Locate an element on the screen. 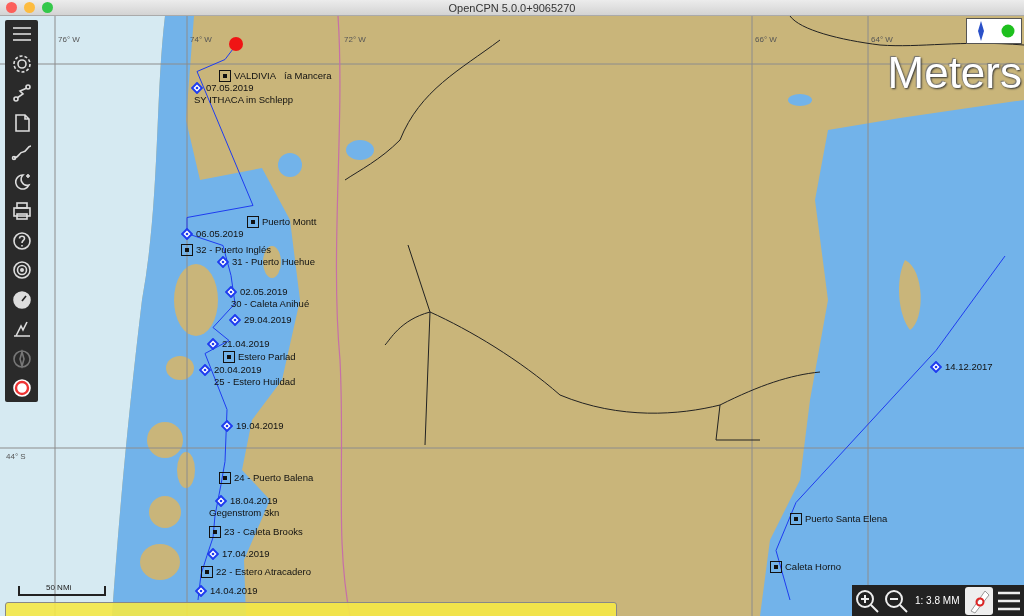  grid-coordinate-label: 64° W is located at coordinates (882, 39).